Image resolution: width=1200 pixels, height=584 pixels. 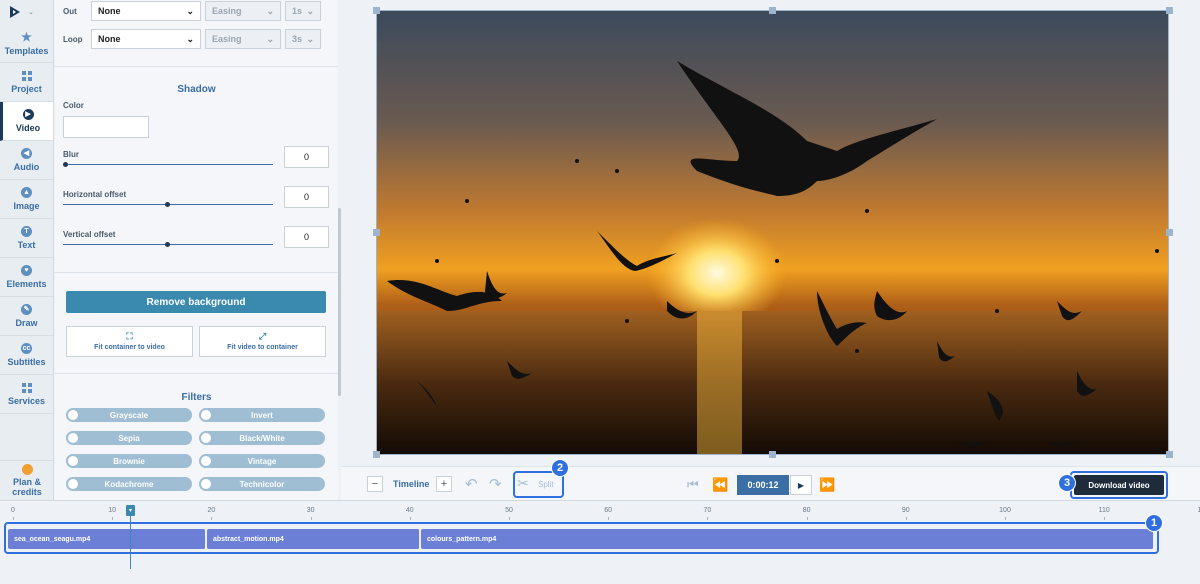 What do you see at coordinates (720, 485) in the screenshot?
I see `rewind-icon: ⏪` at bounding box center [720, 485].